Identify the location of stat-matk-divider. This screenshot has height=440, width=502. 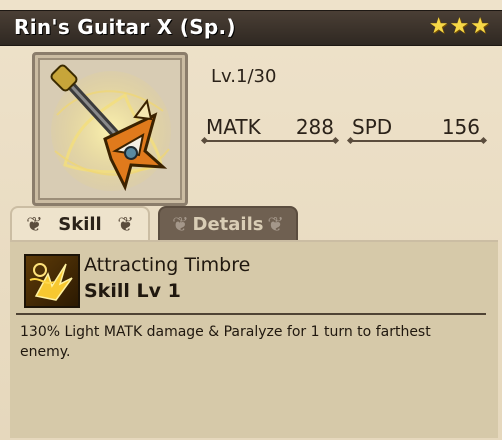
(270, 141).